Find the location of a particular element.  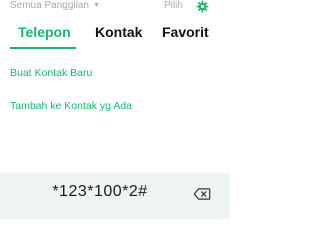

call-filter-label: Semua Panggilan is located at coordinates (49, 5).